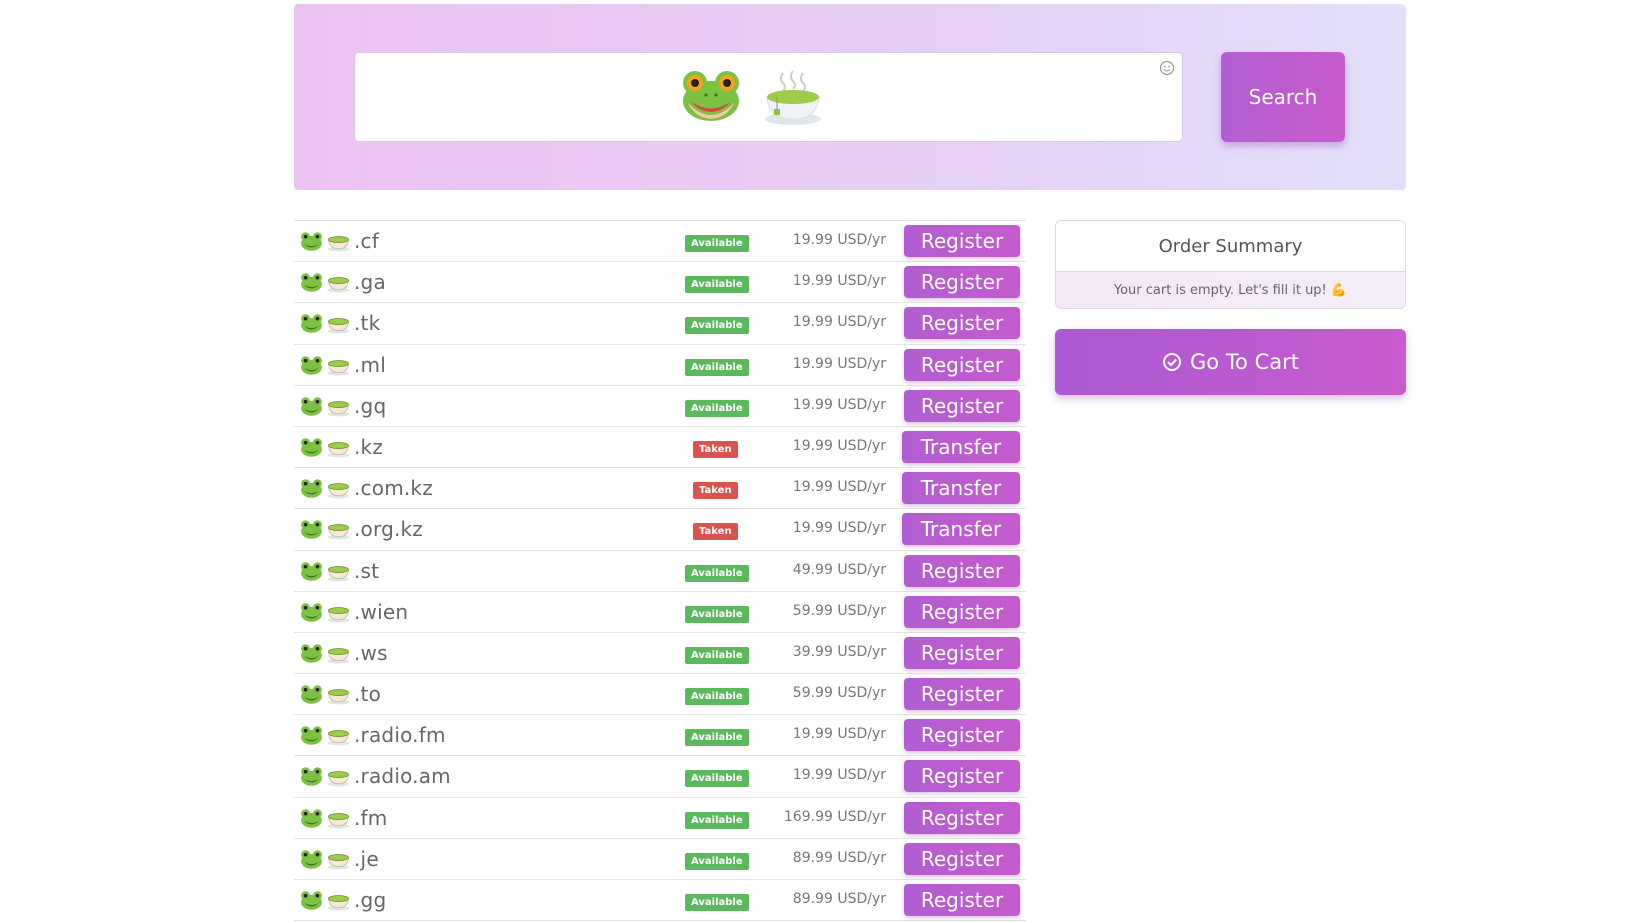 This screenshot has height=923, width=1630. Describe the element at coordinates (393, 488) in the screenshot. I see `domain-tld: .com.kz` at that location.